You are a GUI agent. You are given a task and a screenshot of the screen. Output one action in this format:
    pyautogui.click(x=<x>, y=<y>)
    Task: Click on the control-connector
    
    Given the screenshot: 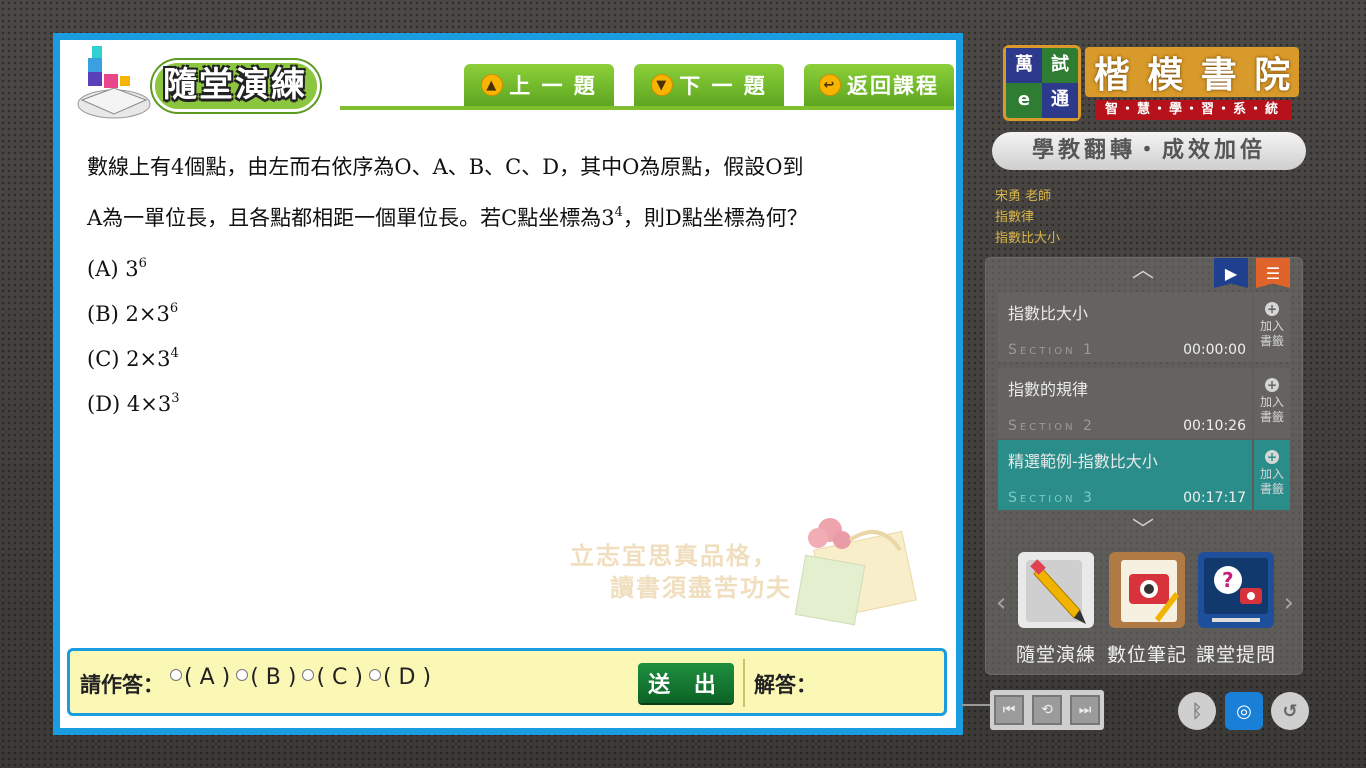 What is the action you would take?
    pyautogui.click(x=976, y=705)
    